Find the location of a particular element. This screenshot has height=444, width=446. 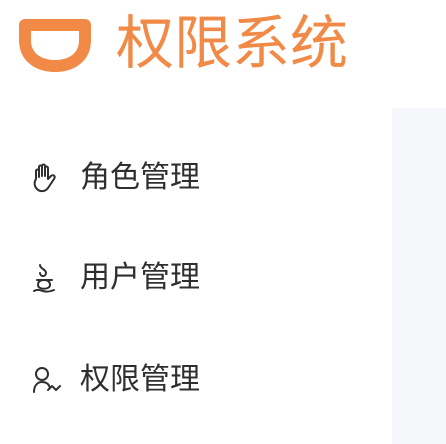

app-title: 权限系统 is located at coordinates (232, 43).